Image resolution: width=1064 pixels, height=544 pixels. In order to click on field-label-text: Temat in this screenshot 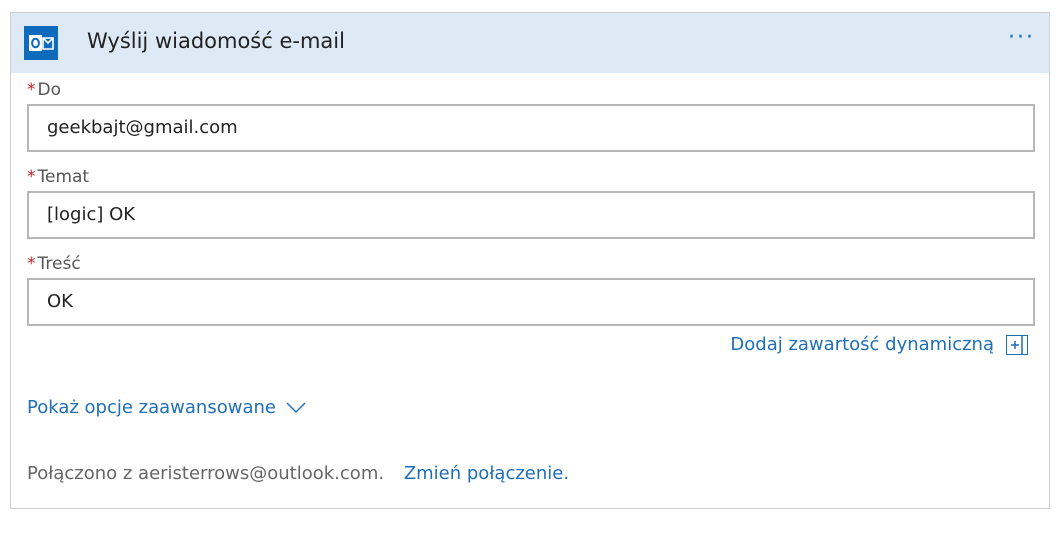, I will do `click(63, 177)`.